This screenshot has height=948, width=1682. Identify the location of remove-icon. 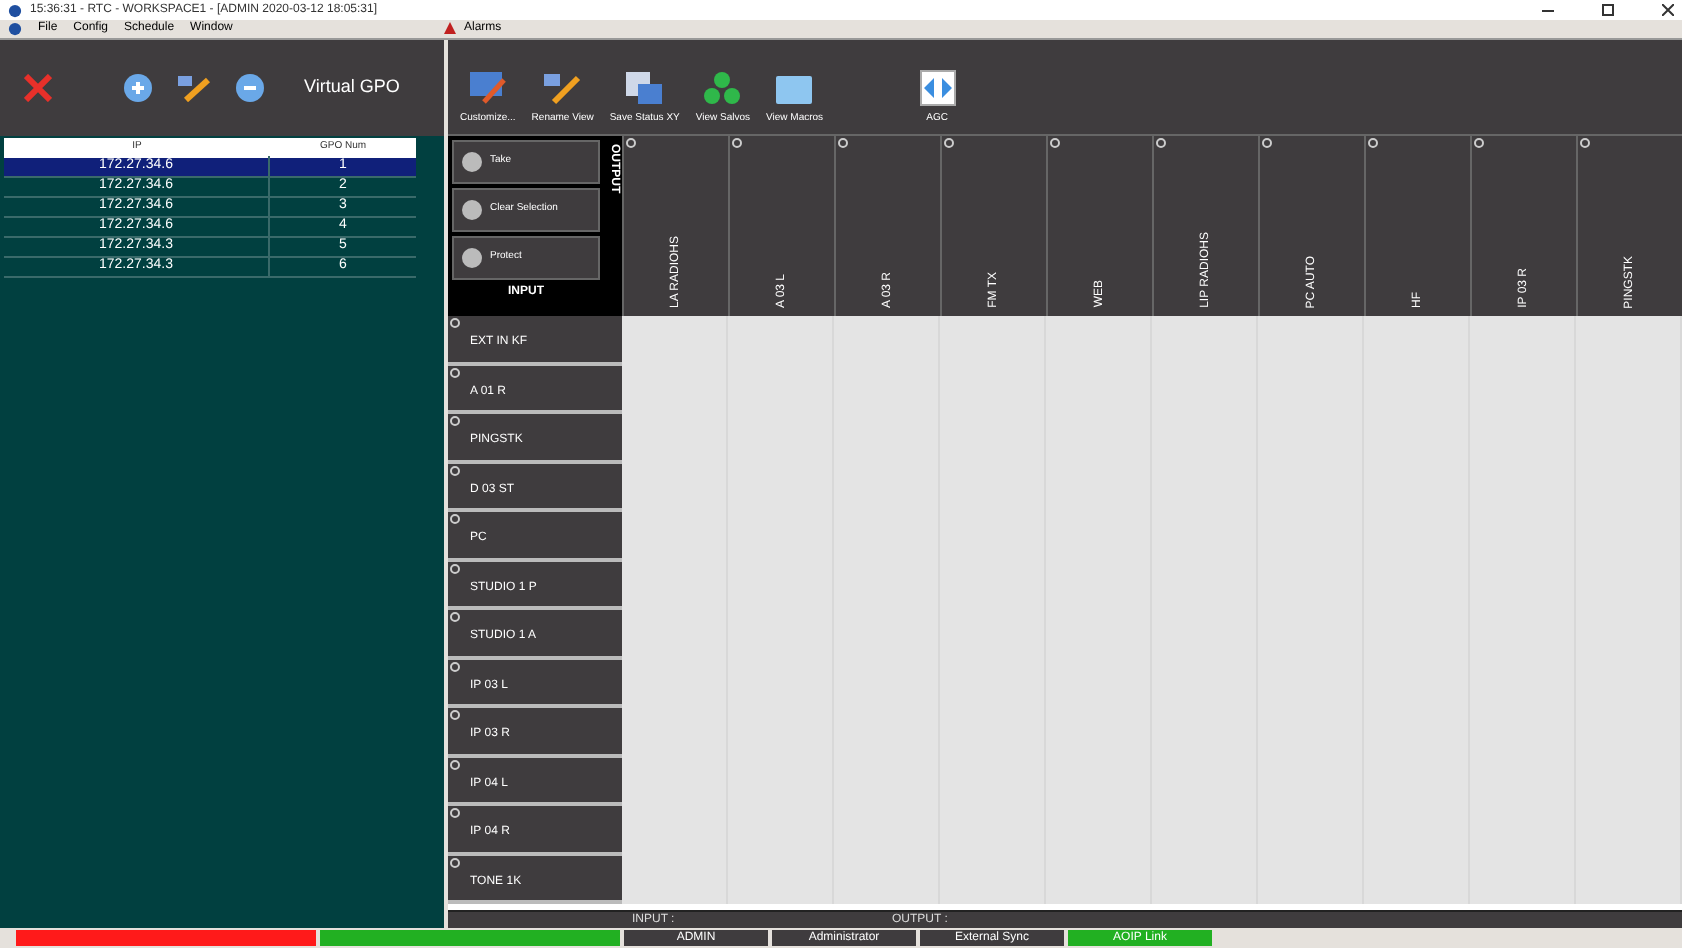
(250, 88).